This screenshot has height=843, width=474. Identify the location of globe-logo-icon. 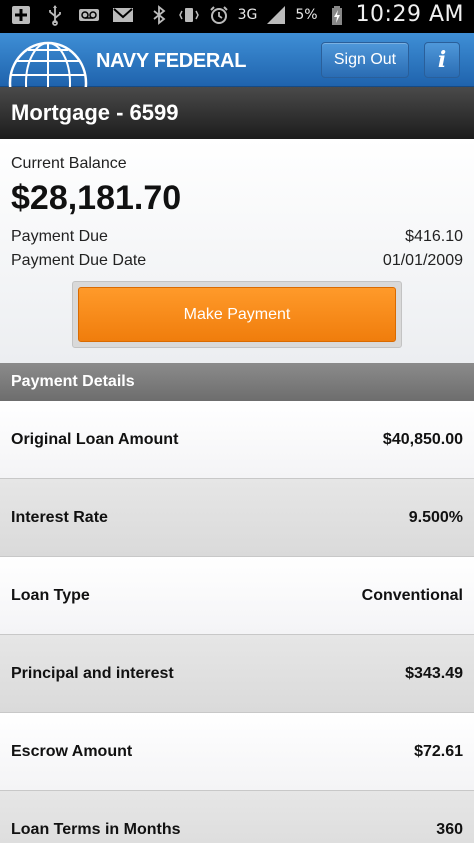
(48, 64).